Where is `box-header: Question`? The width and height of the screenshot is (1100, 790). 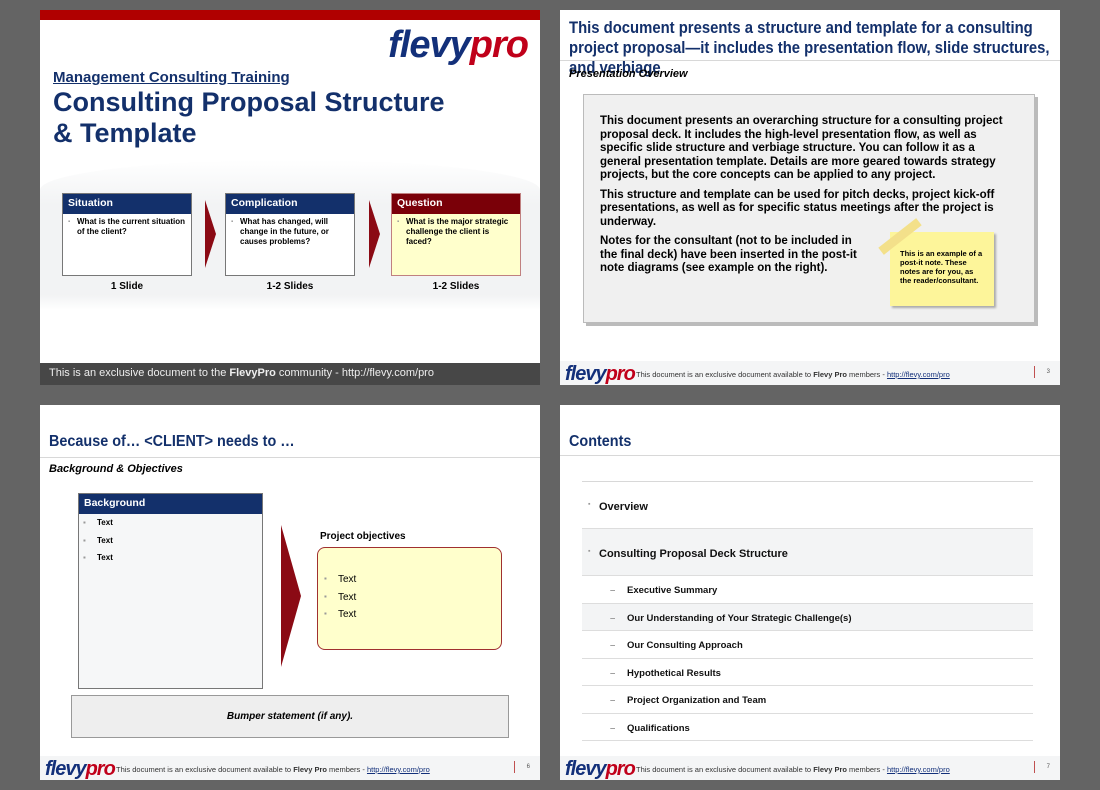 box-header: Question is located at coordinates (456, 204).